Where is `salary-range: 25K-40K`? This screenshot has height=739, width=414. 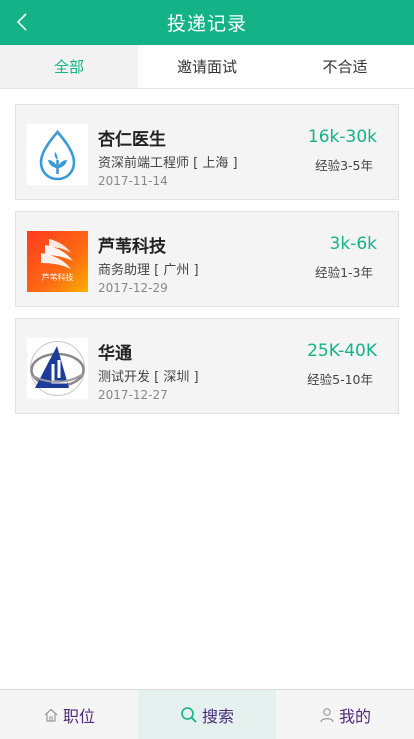
salary-range: 25K-40K is located at coordinates (342, 351).